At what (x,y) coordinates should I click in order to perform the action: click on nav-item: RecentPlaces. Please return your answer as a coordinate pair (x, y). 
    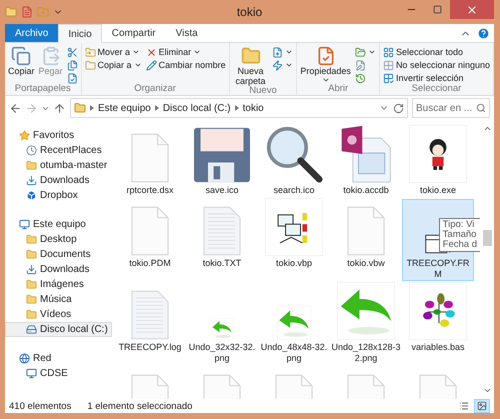
    Looking at the image, I should click on (58, 150).